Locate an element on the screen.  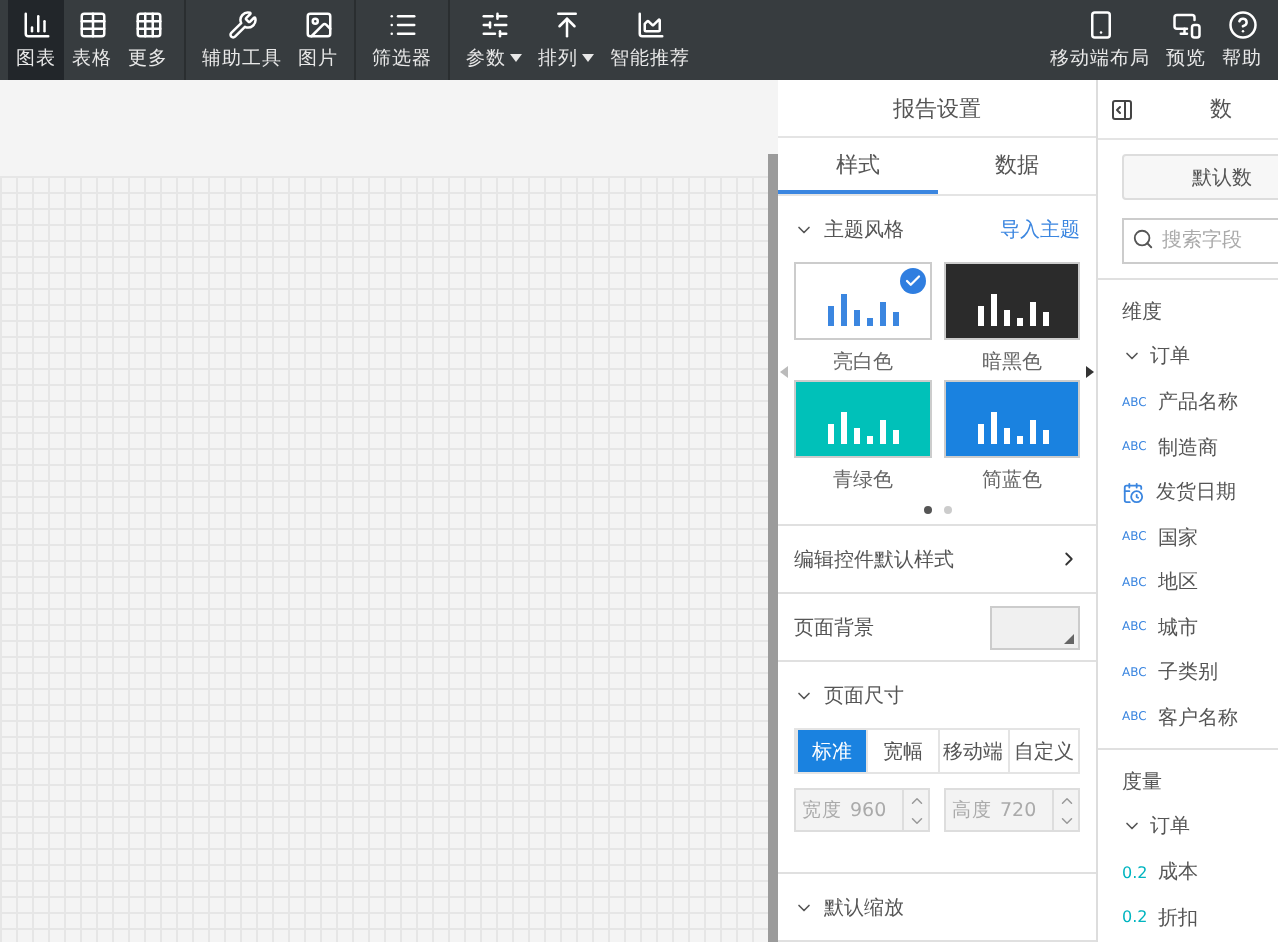
field-name: 国家 is located at coordinates (1178, 538).